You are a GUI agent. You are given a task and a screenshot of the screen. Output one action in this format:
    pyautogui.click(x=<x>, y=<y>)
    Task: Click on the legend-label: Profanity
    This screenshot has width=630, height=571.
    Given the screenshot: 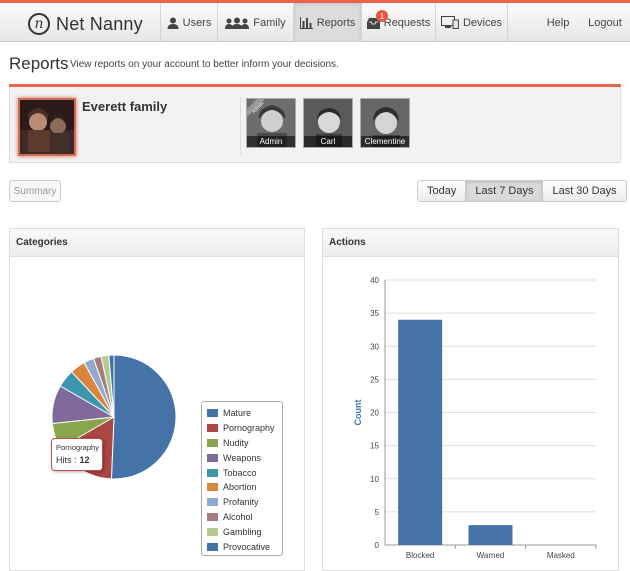 What is the action you would take?
    pyautogui.click(x=241, y=502)
    